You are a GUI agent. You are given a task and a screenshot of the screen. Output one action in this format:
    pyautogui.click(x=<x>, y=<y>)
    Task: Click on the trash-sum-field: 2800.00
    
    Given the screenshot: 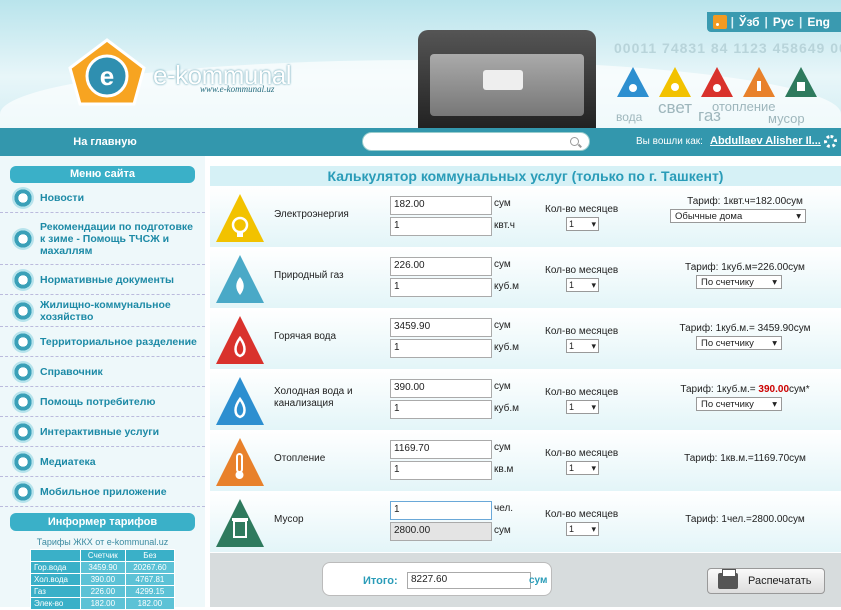 What is the action you would take?
    pyautogui.click(x=441, y=531)
    